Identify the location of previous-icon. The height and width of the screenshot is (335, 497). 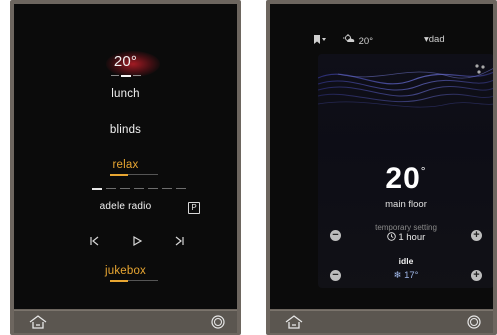
(95, 241).